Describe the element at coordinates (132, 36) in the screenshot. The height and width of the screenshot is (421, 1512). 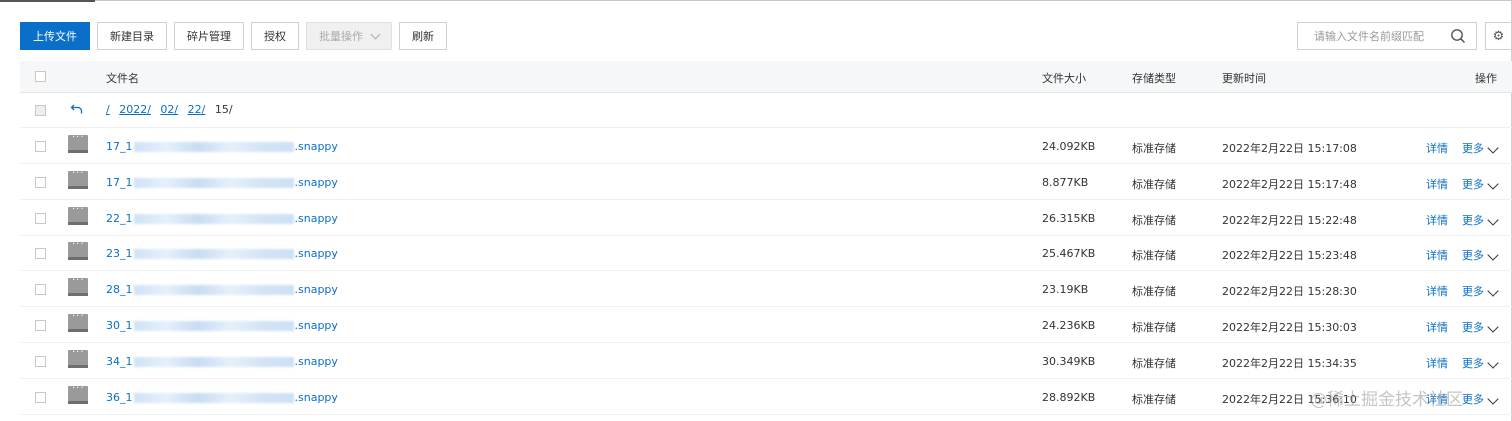
I see `new-directory-button: 新建目录` at that location.